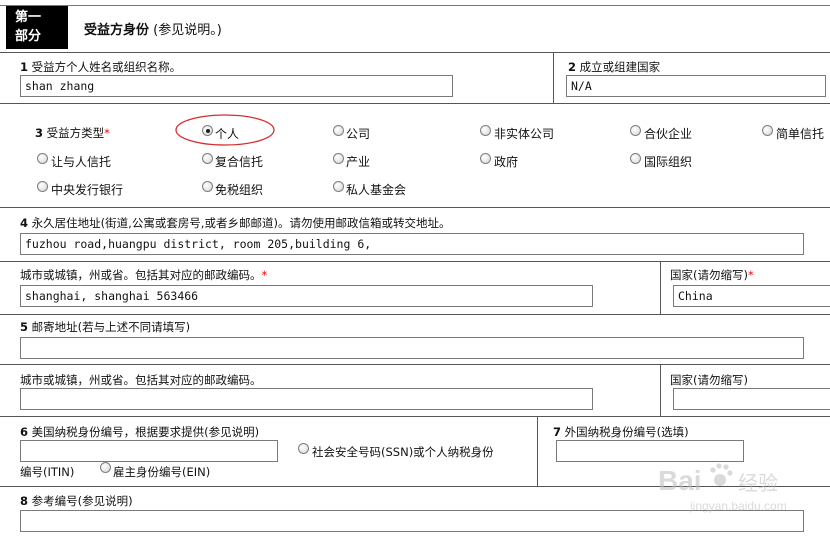  I want to click on field2-number: 2, so click(572, 67).